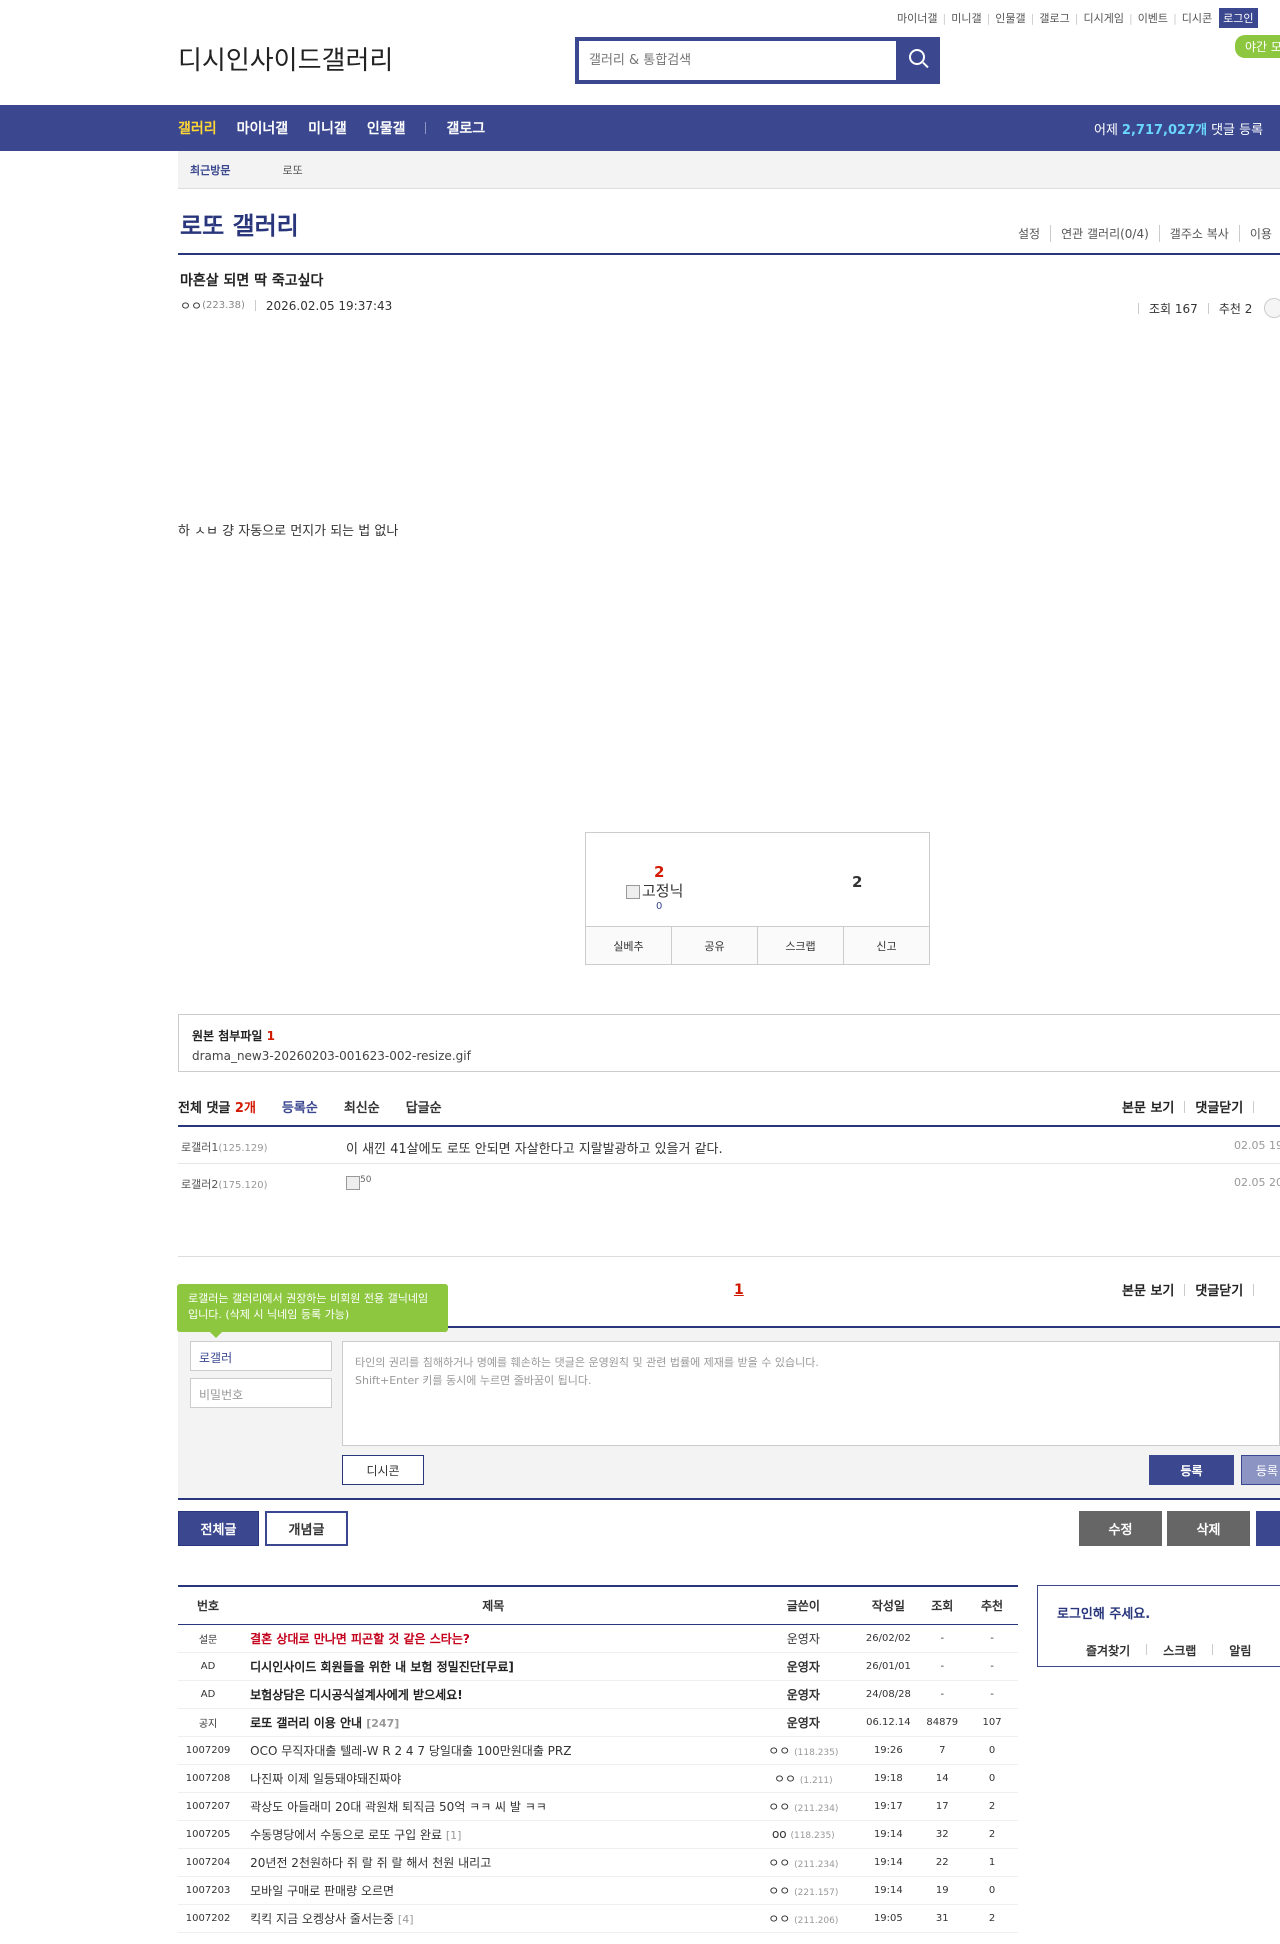  What do you see at coordinates (261, 1356) in the screenshot?
I see `nickname-input: 로갤러` at bounding box center [261, 1356].